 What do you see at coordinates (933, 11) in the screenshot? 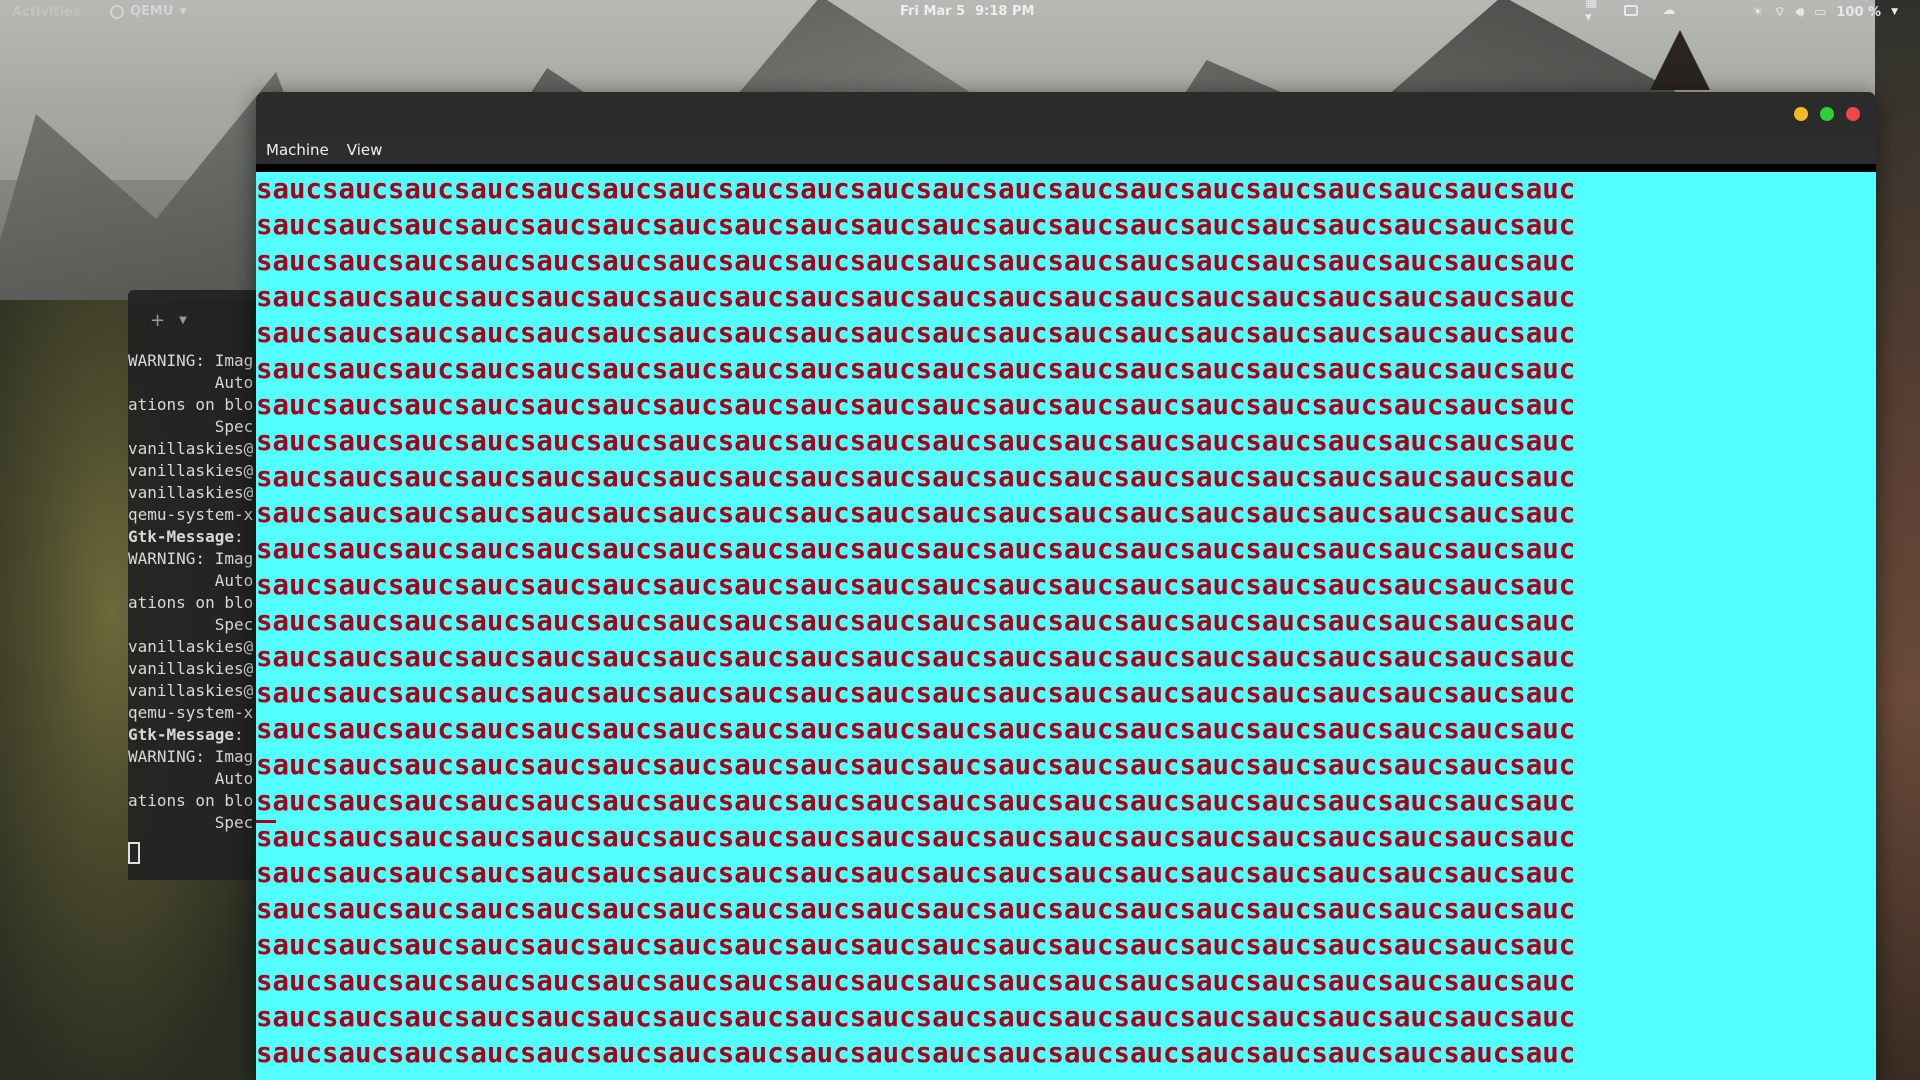
I see `clock-date: Fri Mar 5` at bounding box center [933, 11].